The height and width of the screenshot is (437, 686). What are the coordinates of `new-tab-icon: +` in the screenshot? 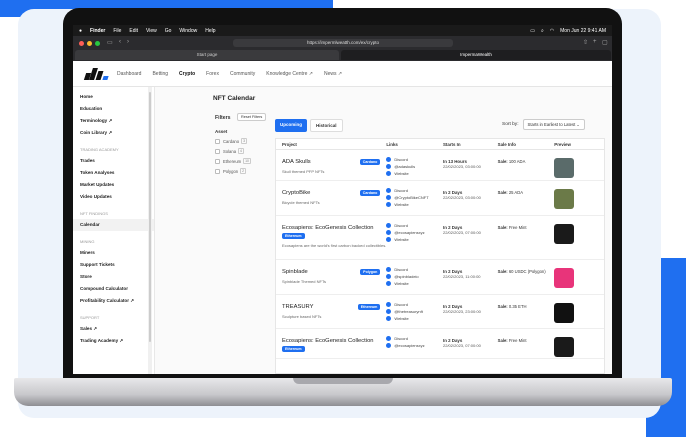 It's located at (595, 42).